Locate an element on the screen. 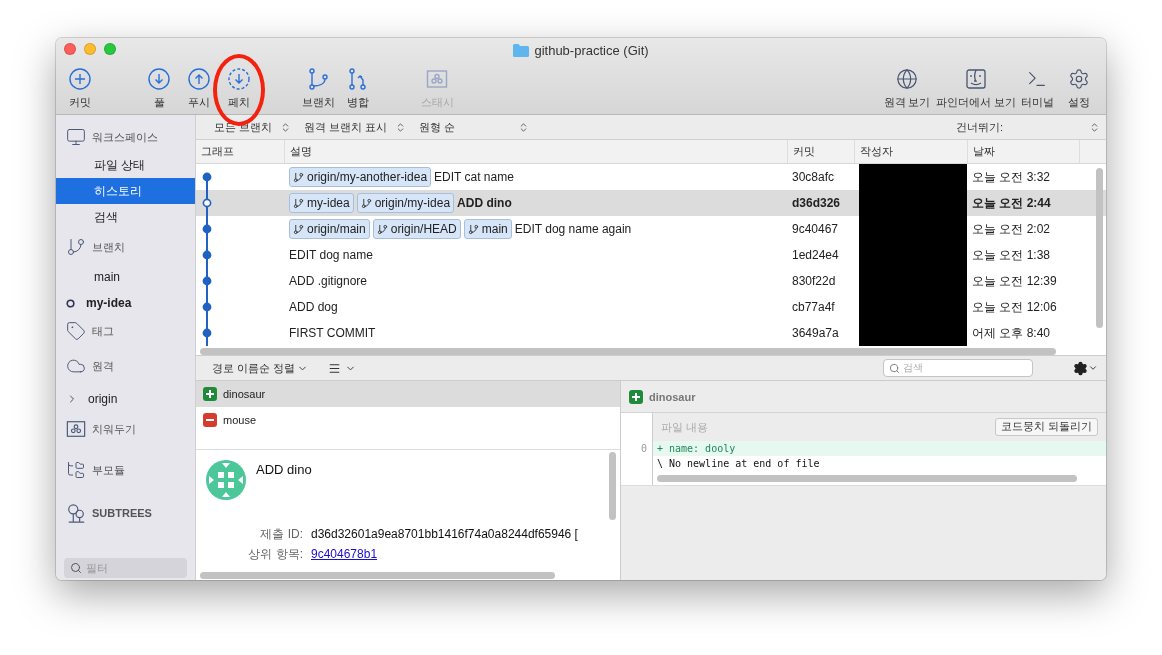 This screenshot has width=1162, height=655. minimize-button is located at coordinates (90, 49).